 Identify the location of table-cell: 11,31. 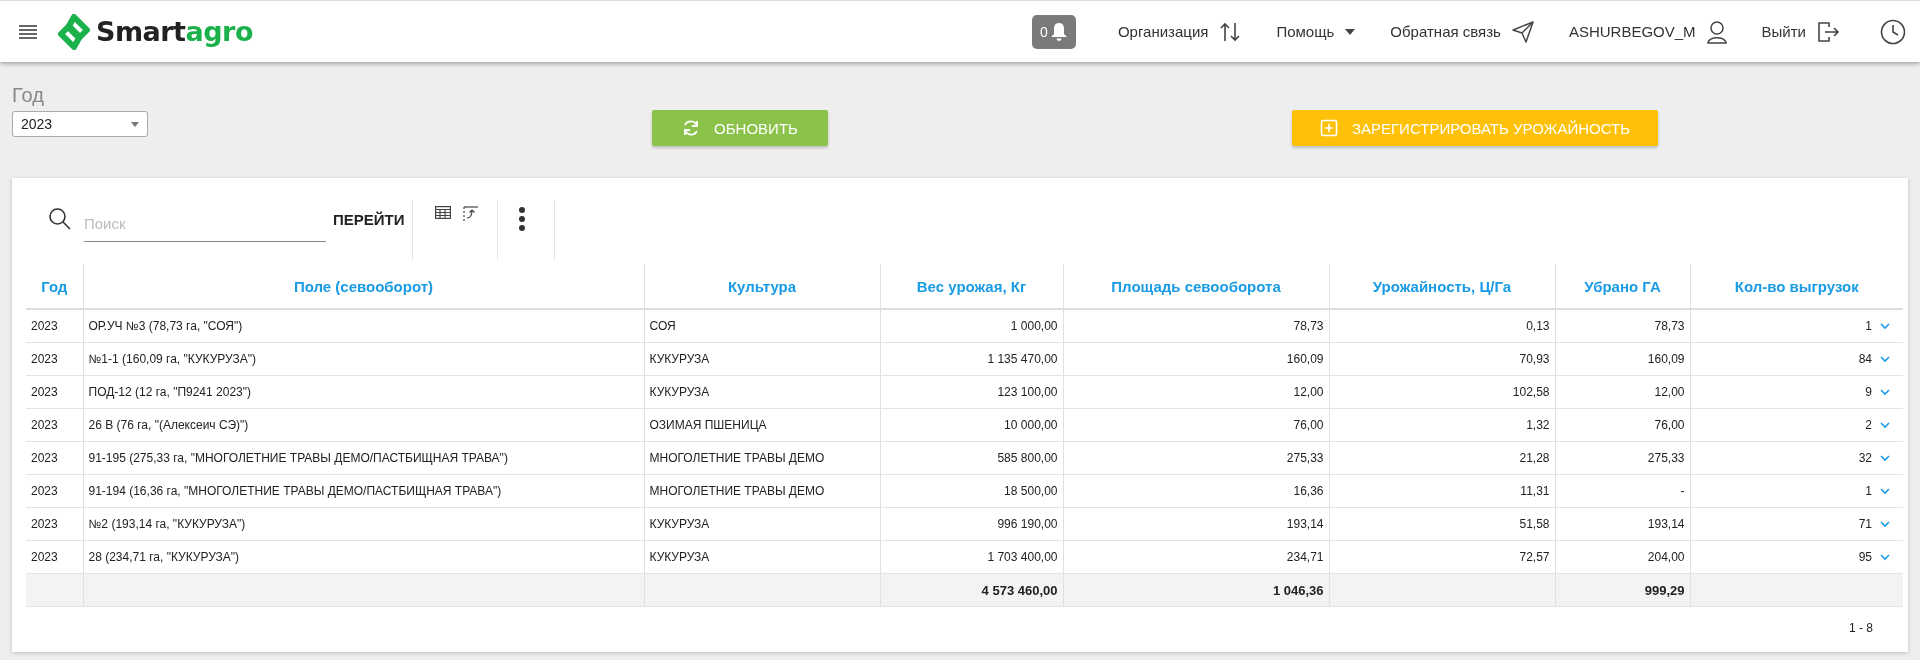
(1535, 491).